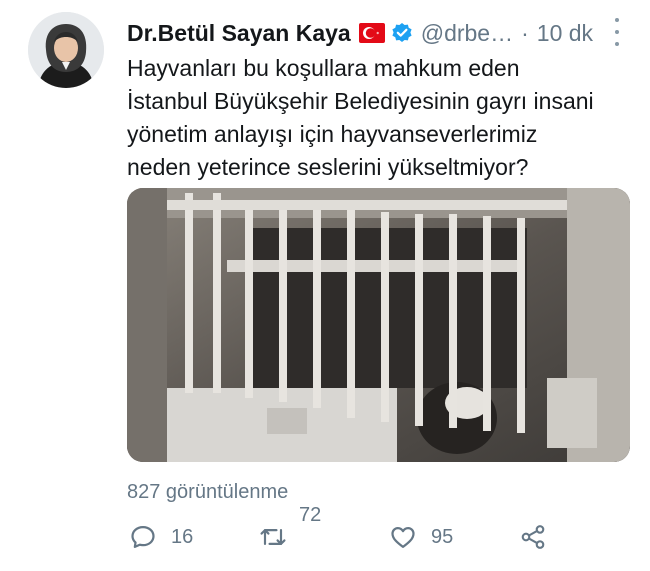  Describe the element at coordinates (161, 537) in the screenshot. I see `reply-button: 16` at that location.